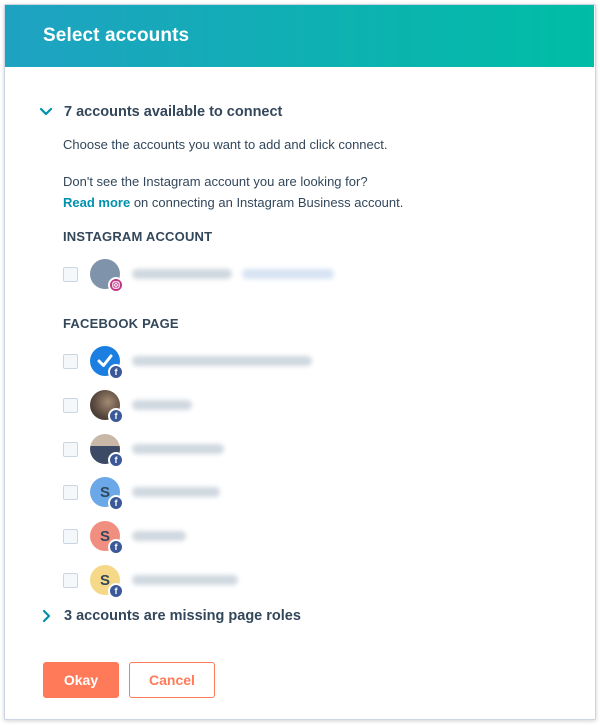  What do you see at coordinates (46, 616) in the screenshot?
I see `chevron-right-icon` at bounding box center [46, 616].